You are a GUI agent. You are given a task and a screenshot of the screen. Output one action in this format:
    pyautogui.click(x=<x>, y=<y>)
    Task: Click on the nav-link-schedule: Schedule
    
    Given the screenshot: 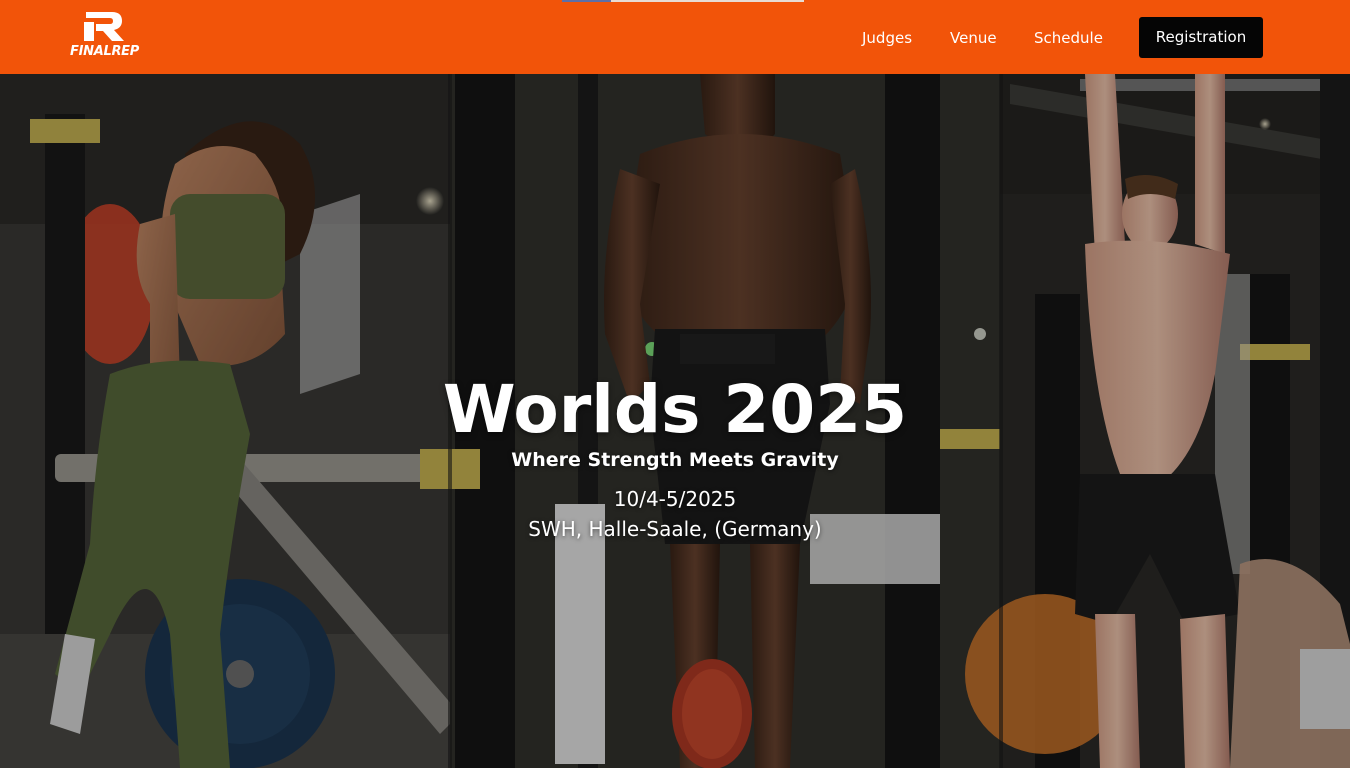 What is the action you would take?
    pyautogui.click(x=1068, y=38)
    